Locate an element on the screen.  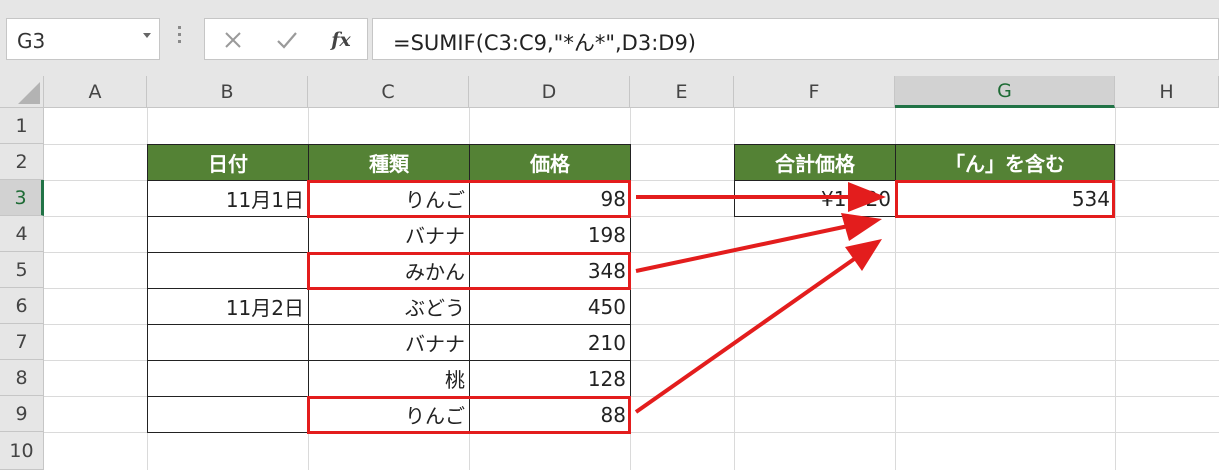
fx-icon: fx is located at coordinates (341, 40).